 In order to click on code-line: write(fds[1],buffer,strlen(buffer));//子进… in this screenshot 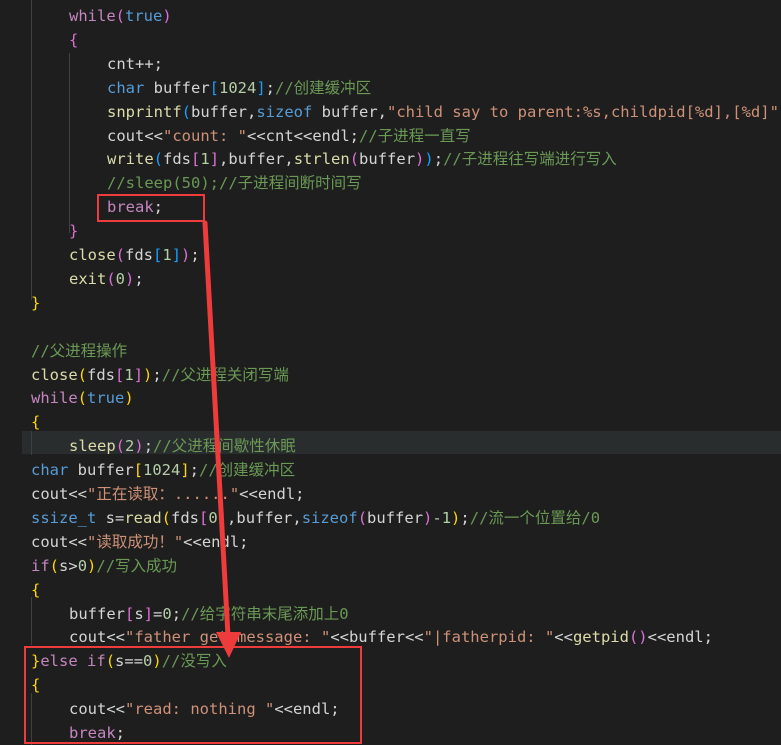, I will do `click(362, 159)`.